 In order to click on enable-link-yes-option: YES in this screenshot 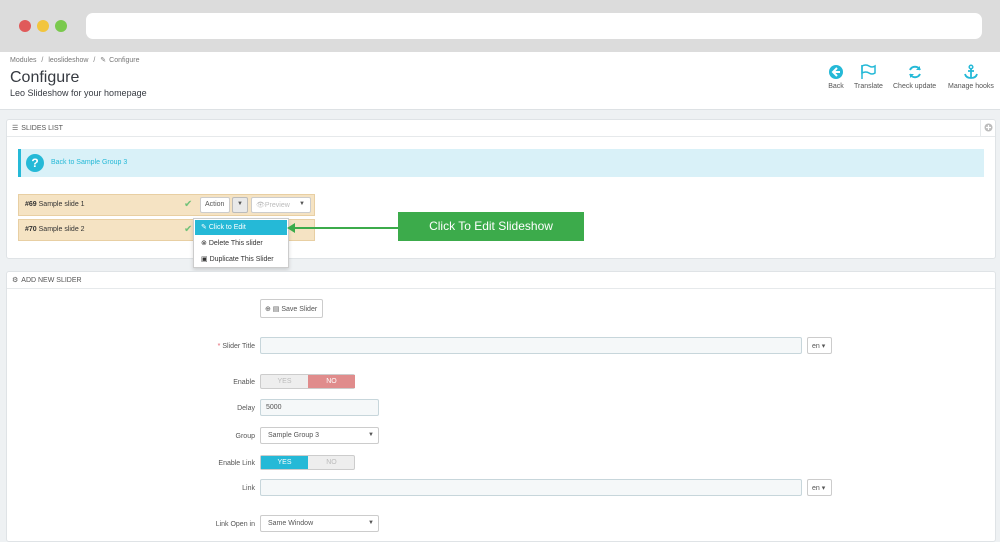, I will do `click(284, 462)`.